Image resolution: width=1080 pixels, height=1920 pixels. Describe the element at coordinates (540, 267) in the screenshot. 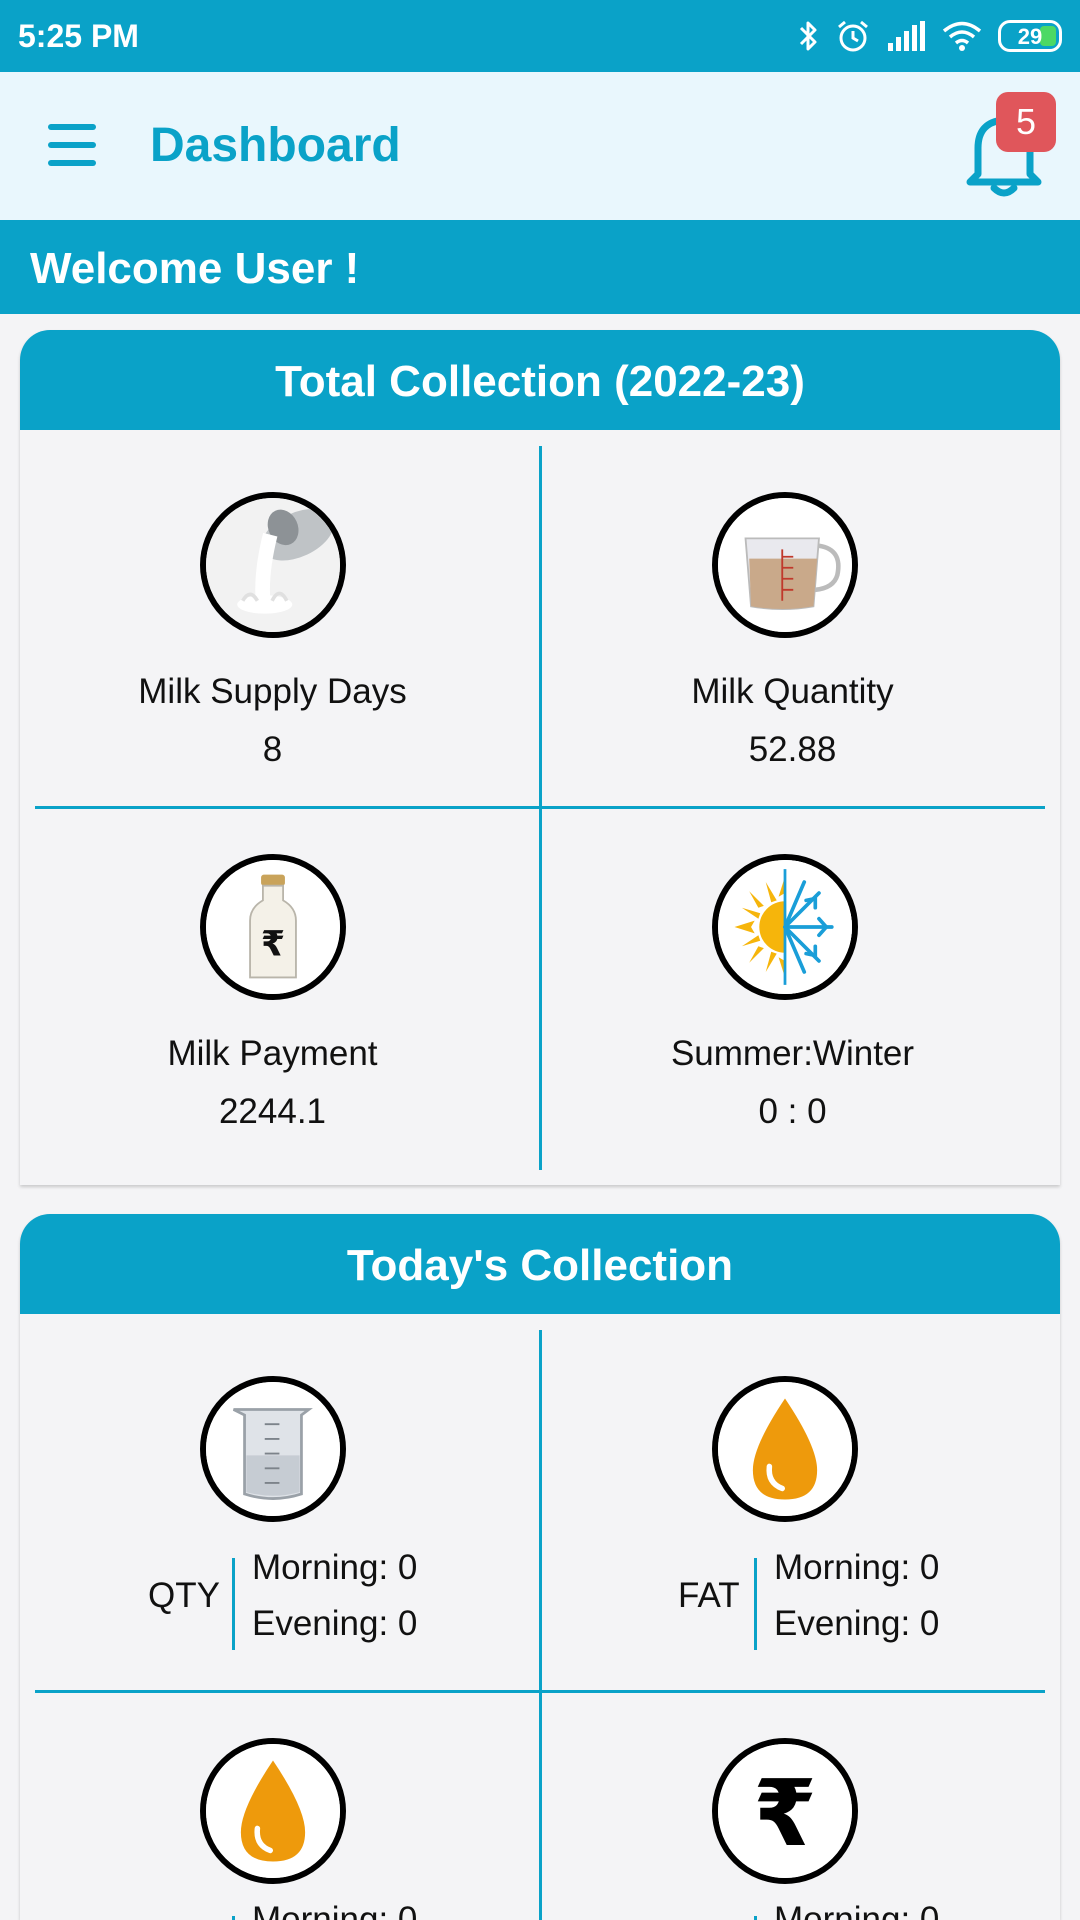

I see `welcome-banner: Welcome User !` at that location.